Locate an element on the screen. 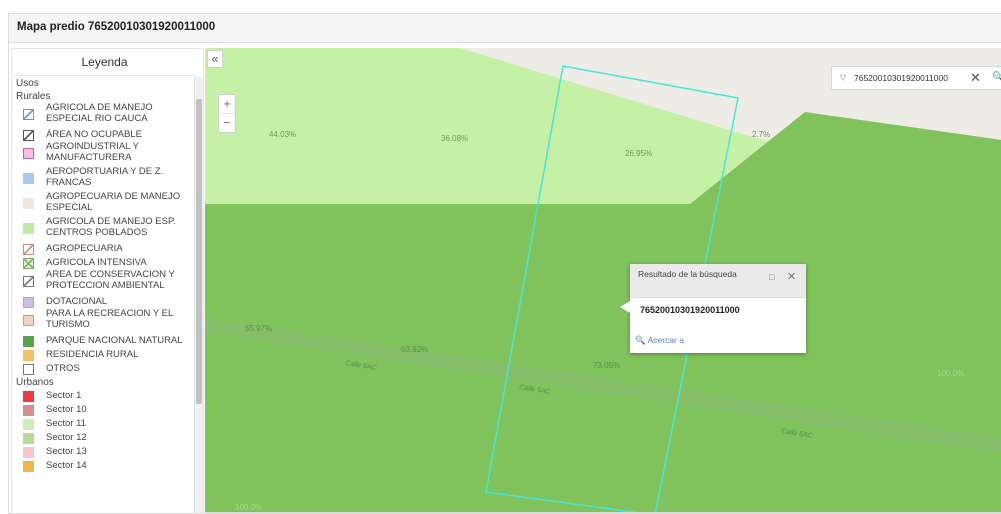 This screenshot has height=514, width=1001. legend-item-label: OTROS is located at coordinates (63, 368).